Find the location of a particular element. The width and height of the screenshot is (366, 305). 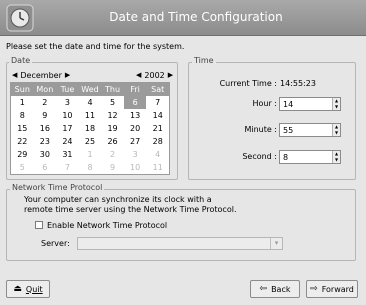

forward-button: ⇨ Forward is located at coordinates (332, 289).